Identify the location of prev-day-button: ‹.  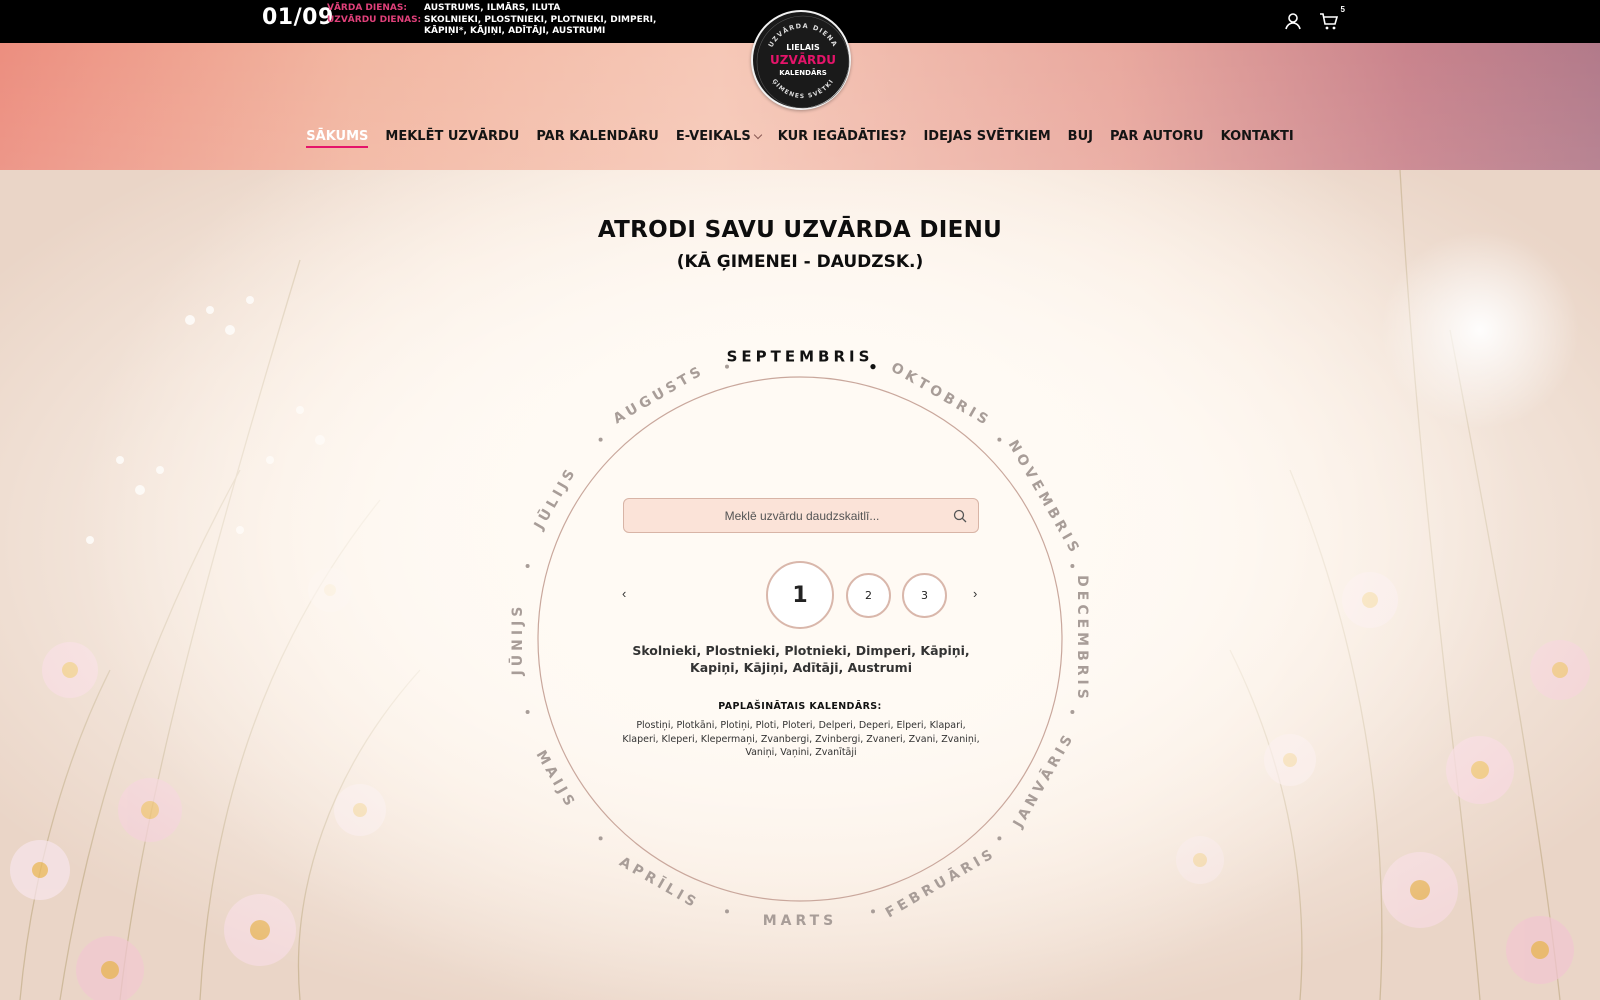
(624, 593).